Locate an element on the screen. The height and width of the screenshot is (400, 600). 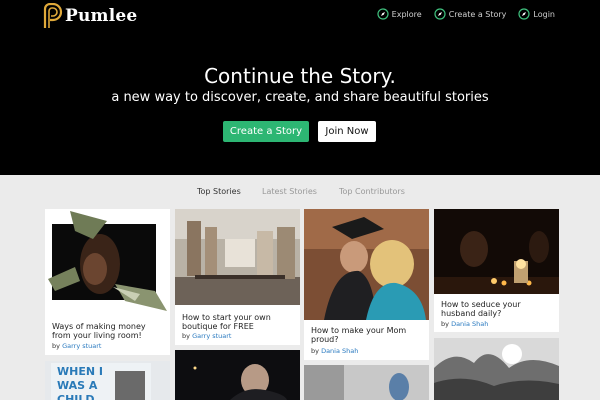
nav-login: Login is located at coordinates (536, 14).